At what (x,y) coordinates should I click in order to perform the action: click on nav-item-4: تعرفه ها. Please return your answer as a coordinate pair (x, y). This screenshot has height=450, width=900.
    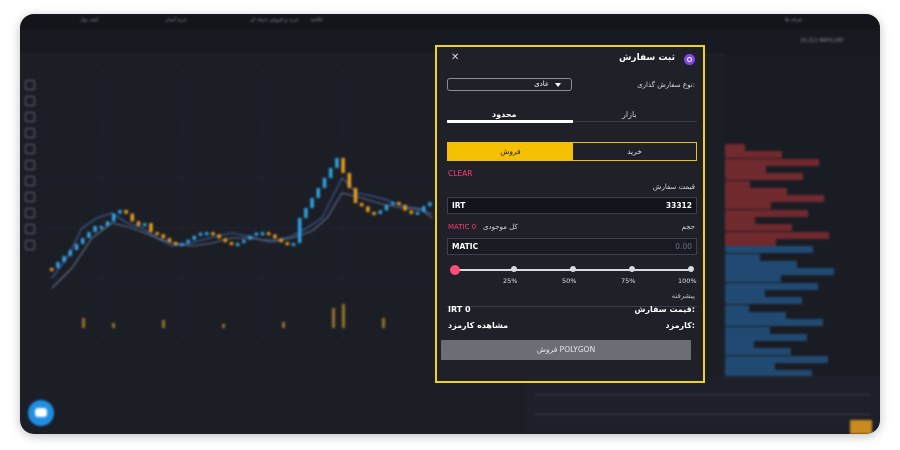
    Looking at the image, I should click on (793, 20).